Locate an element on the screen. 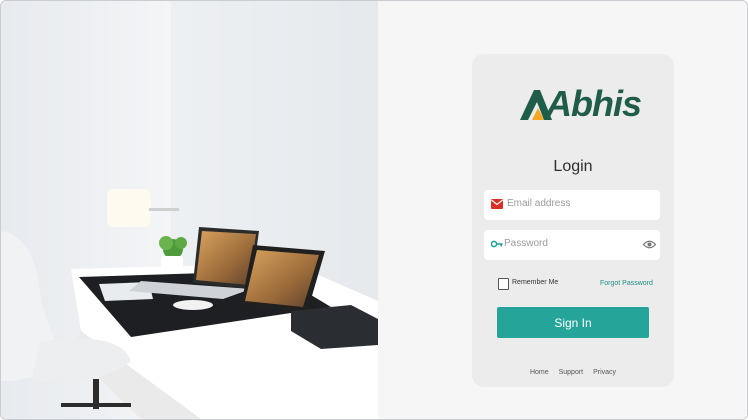 This screenshot has height=420, width=748. remember-checkbox is located at coordinates (503, 284).